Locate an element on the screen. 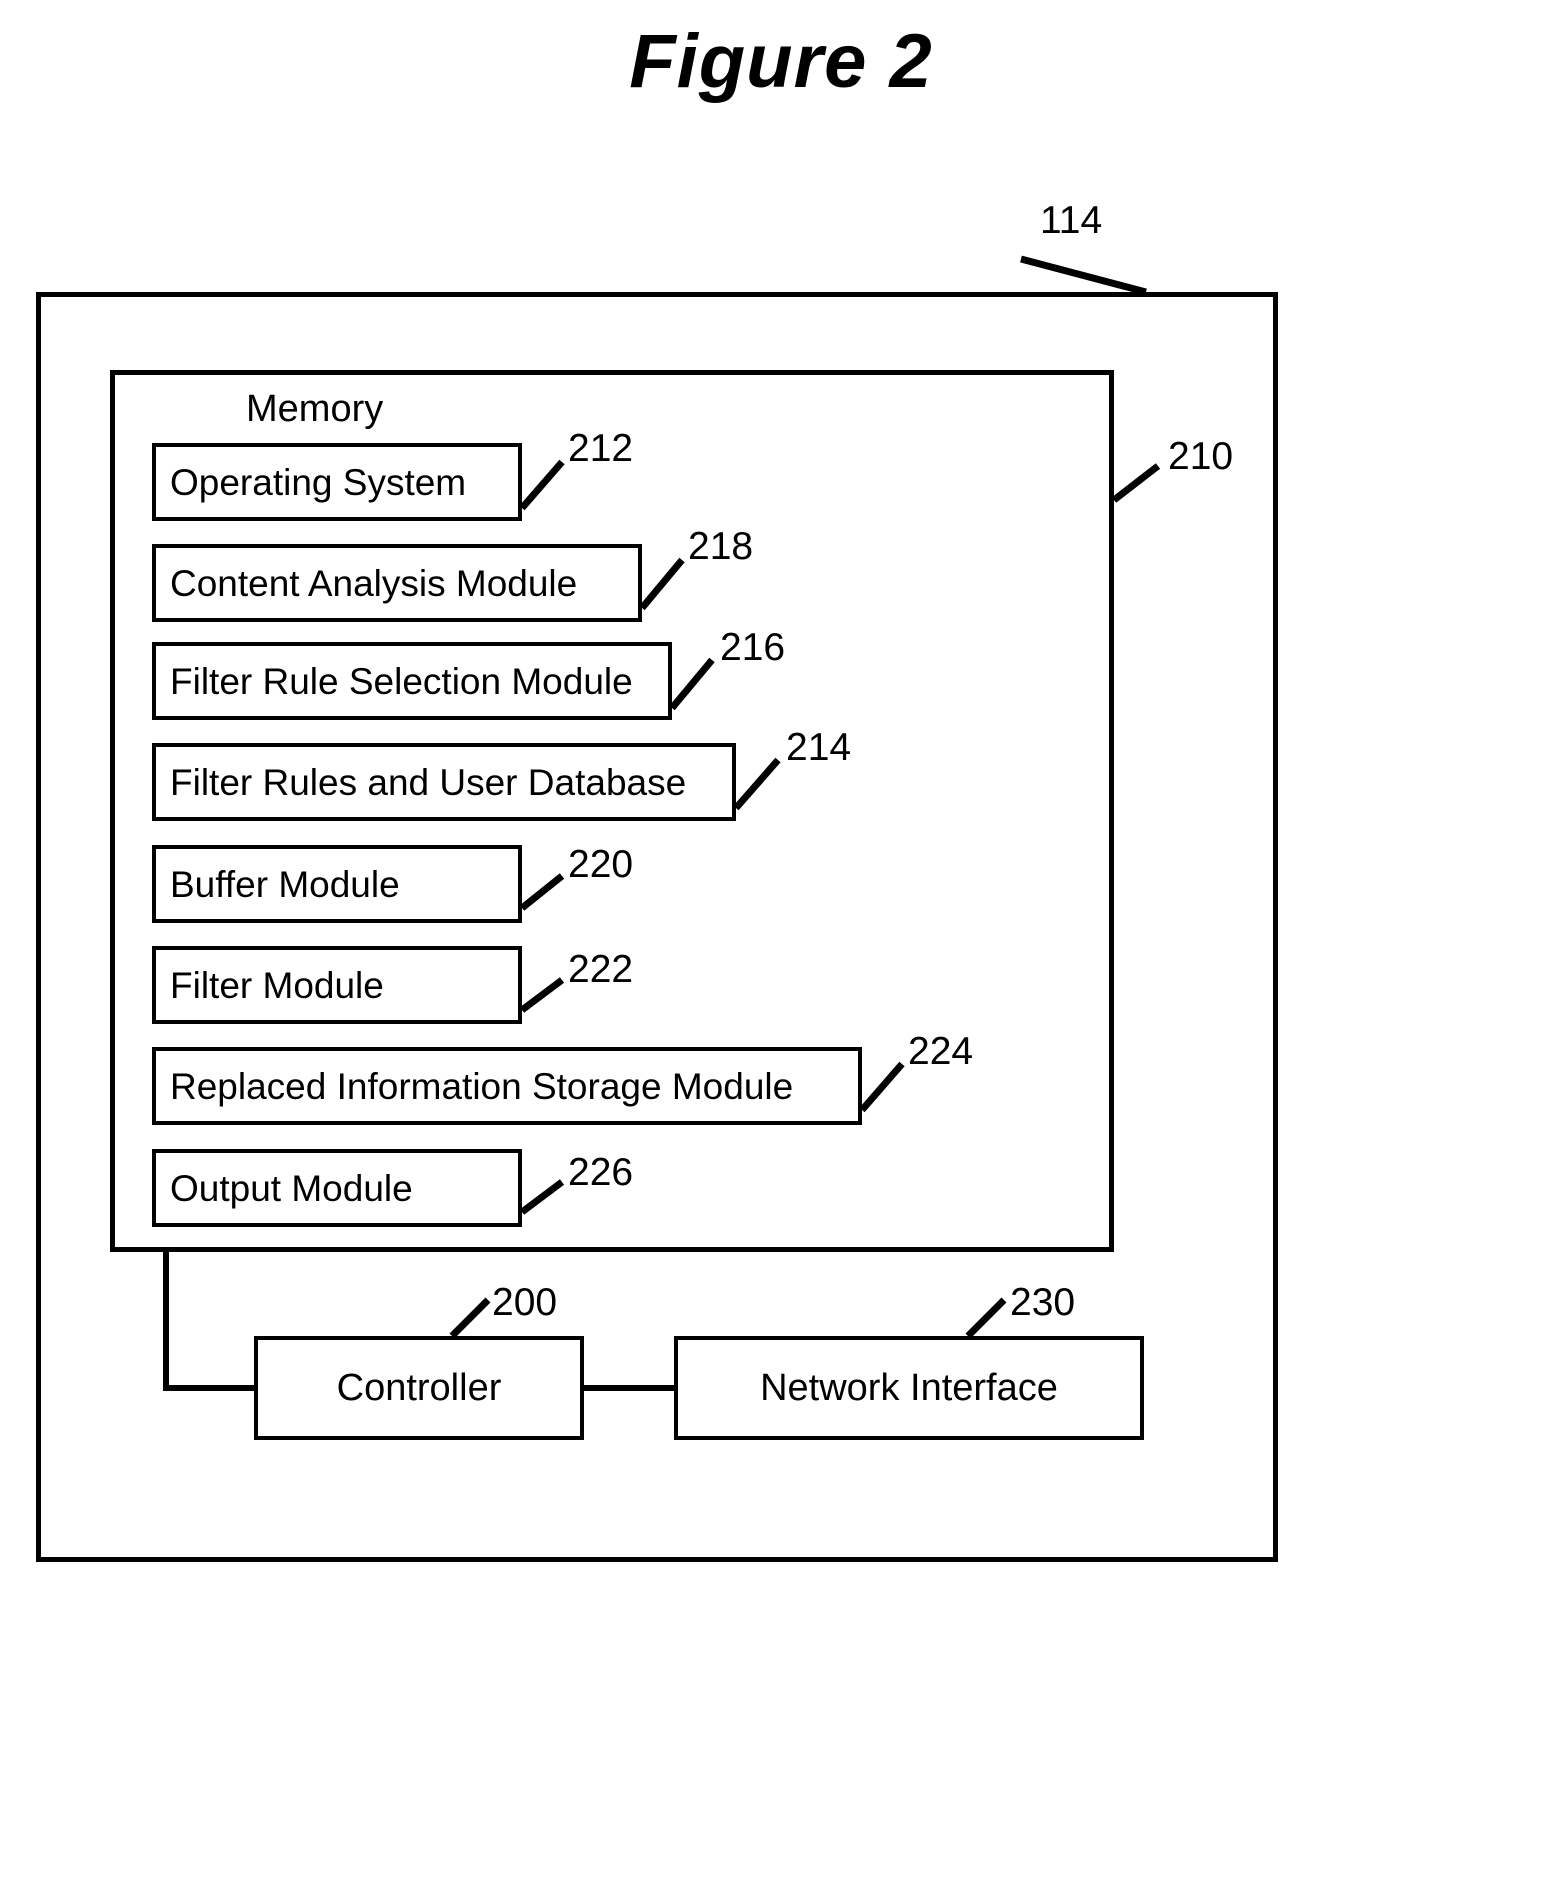 This screenshot has width=1562, height=1886. module-box-operating-system: Operating System is located at coordinates (337, 482).